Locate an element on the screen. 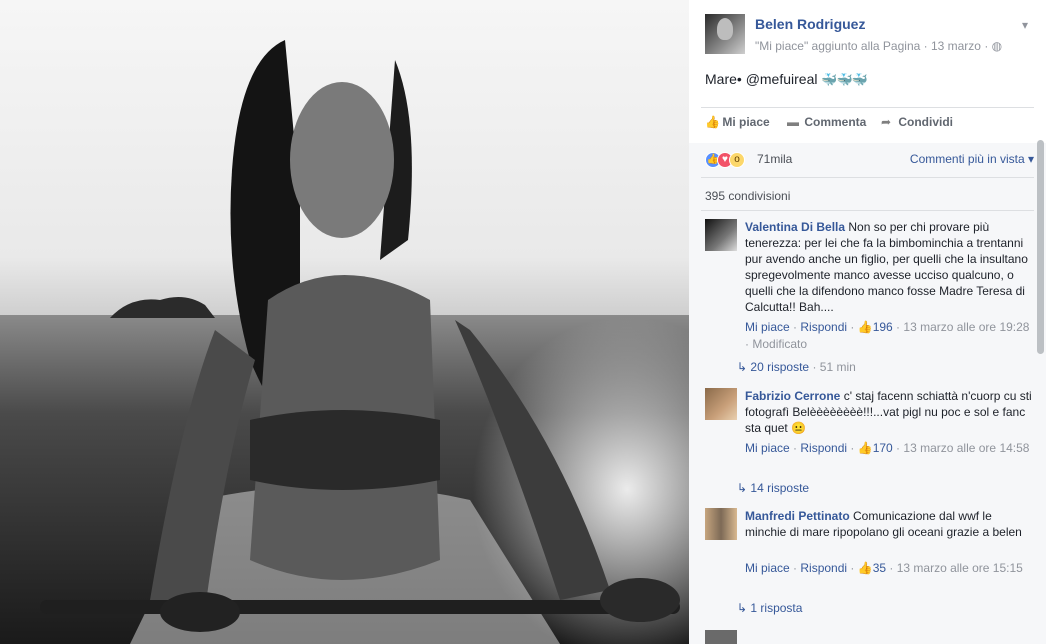 The width and height of the screenshot is (1046, 644). scrollbar is located at coordinates (1040, 247).